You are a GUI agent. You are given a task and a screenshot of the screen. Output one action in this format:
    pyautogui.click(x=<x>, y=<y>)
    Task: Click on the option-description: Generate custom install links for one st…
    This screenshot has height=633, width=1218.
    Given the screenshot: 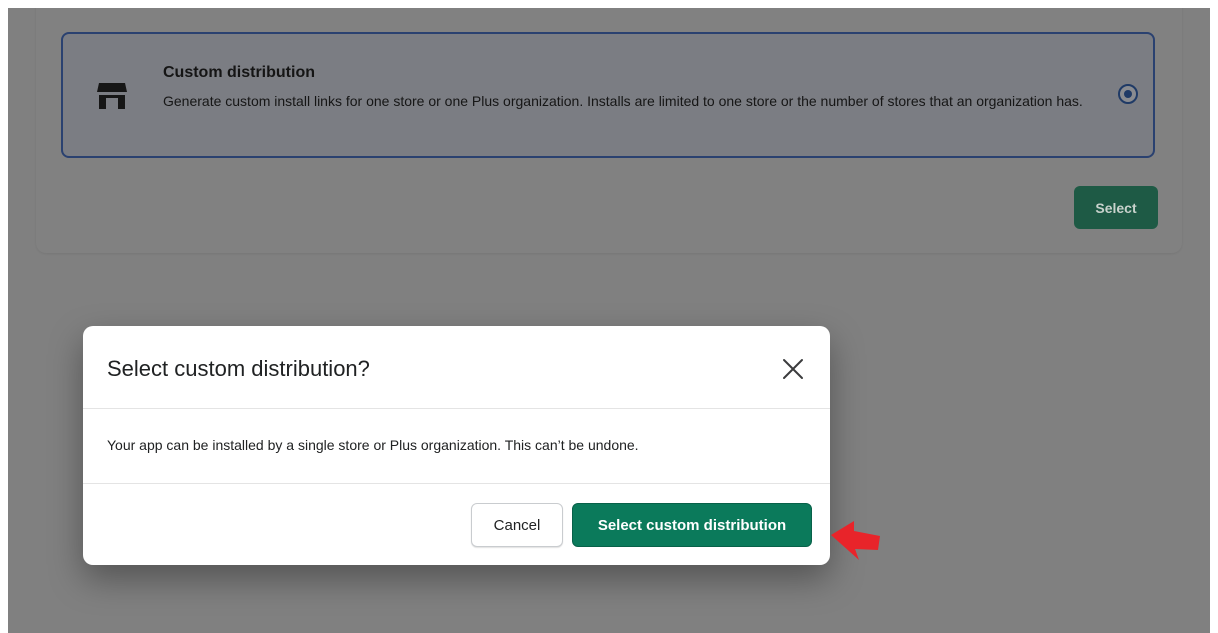 What is the action you would take?
    pyautogui.click(x=623, y=101)
    